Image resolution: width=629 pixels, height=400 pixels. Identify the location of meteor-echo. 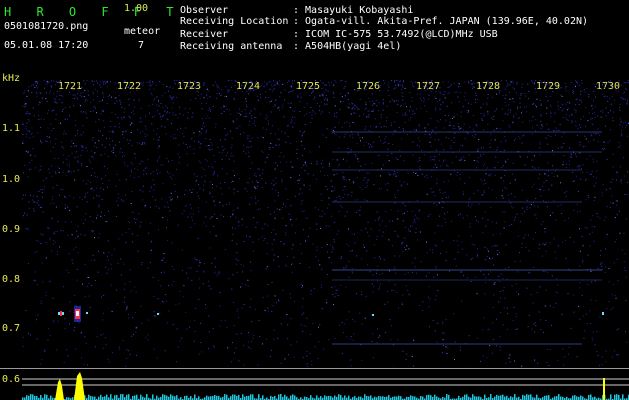
(603, 313).